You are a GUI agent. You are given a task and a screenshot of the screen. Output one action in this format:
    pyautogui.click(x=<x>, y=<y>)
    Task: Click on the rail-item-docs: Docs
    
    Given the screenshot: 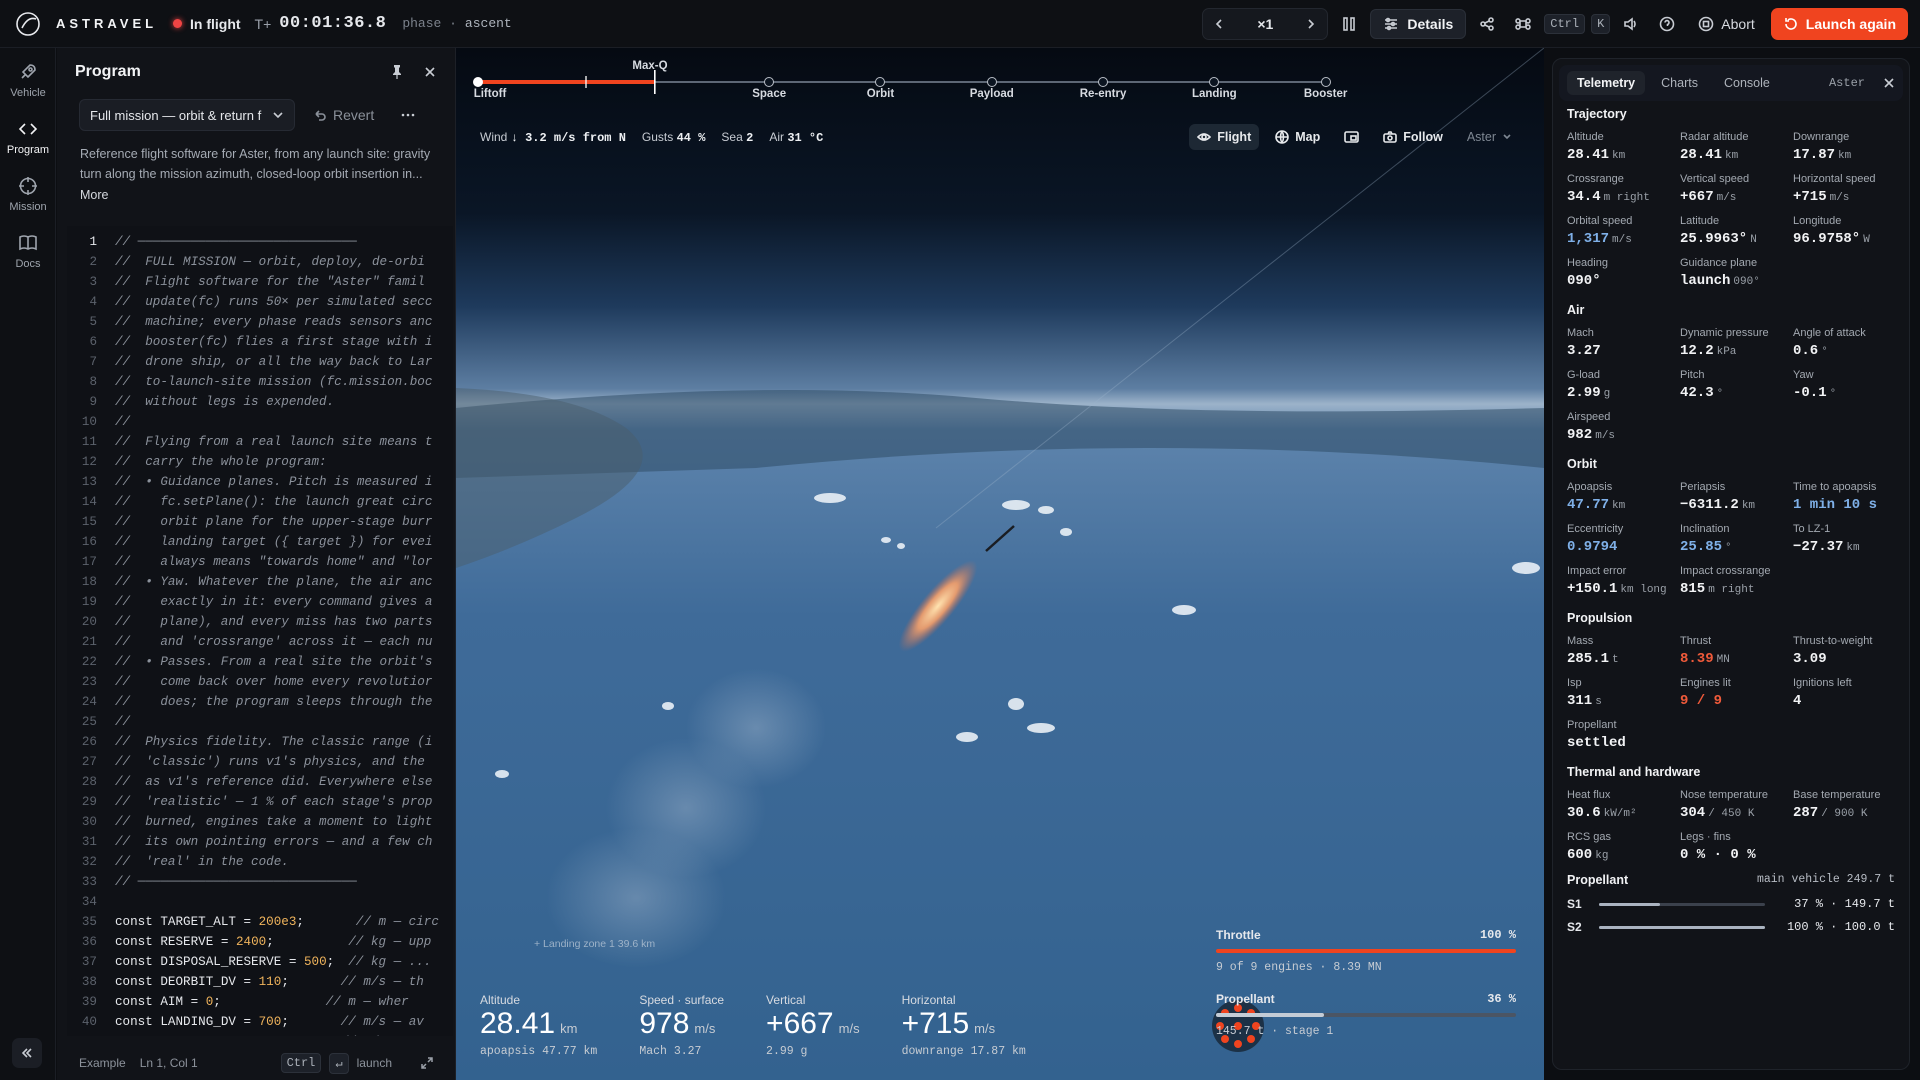 What is the action you would take?
    pyautogui.click(x=28, y=251)
    